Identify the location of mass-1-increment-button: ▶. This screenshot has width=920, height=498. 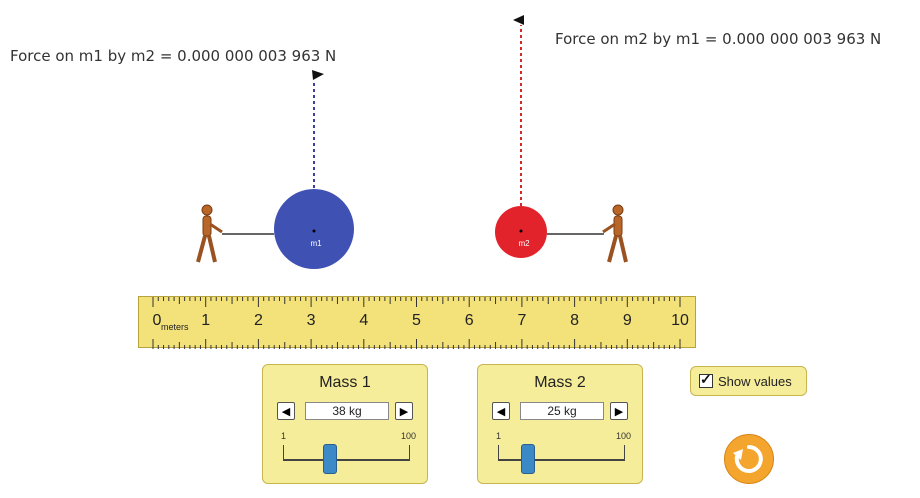
(404, 411).